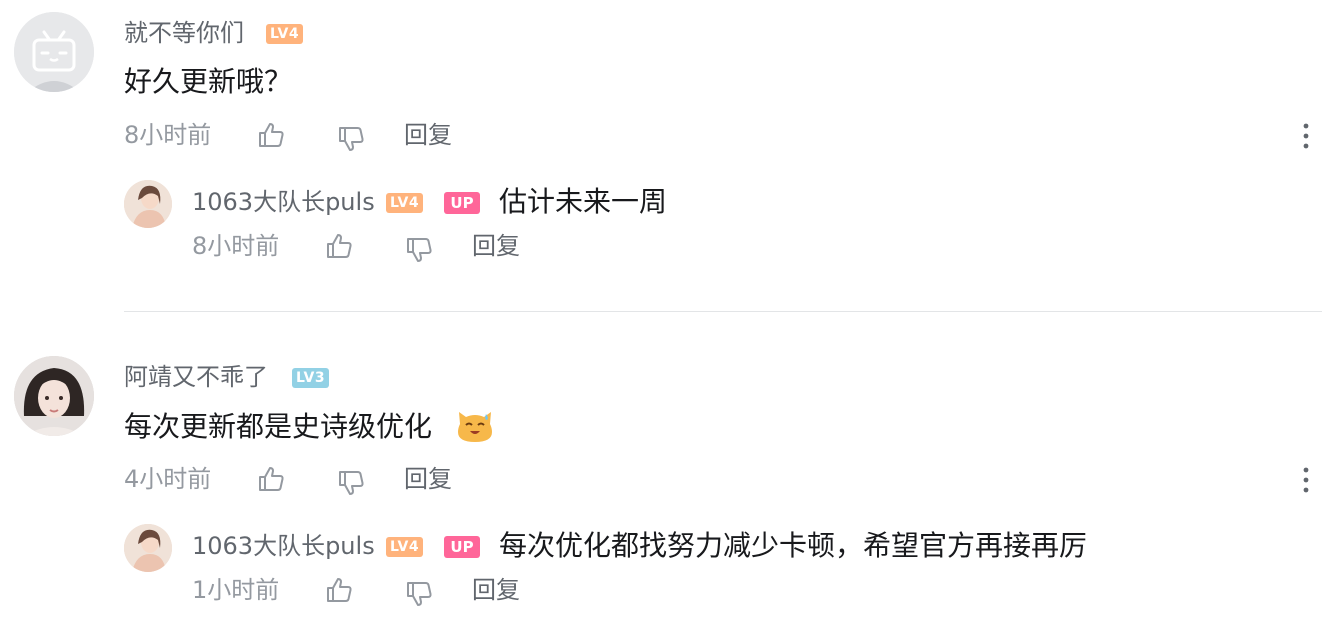 Image resolution: width=1344 pixels, height=644 pixels. What do you see at coordinates (184, 33) in the screenshot?
I see `username: 就不等你们` at bounding box center [184, 33].